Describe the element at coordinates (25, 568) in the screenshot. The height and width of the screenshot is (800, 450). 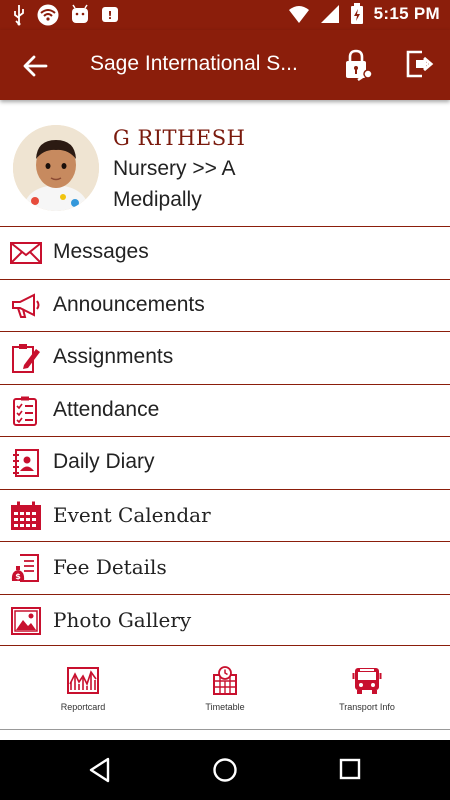
I see `fee-receipt-icon: $` at that location.